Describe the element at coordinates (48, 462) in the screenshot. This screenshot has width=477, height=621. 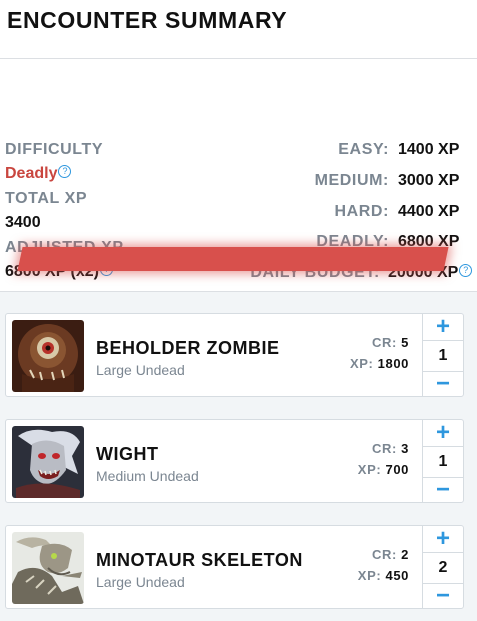
I see `wight-portrait` at that location.